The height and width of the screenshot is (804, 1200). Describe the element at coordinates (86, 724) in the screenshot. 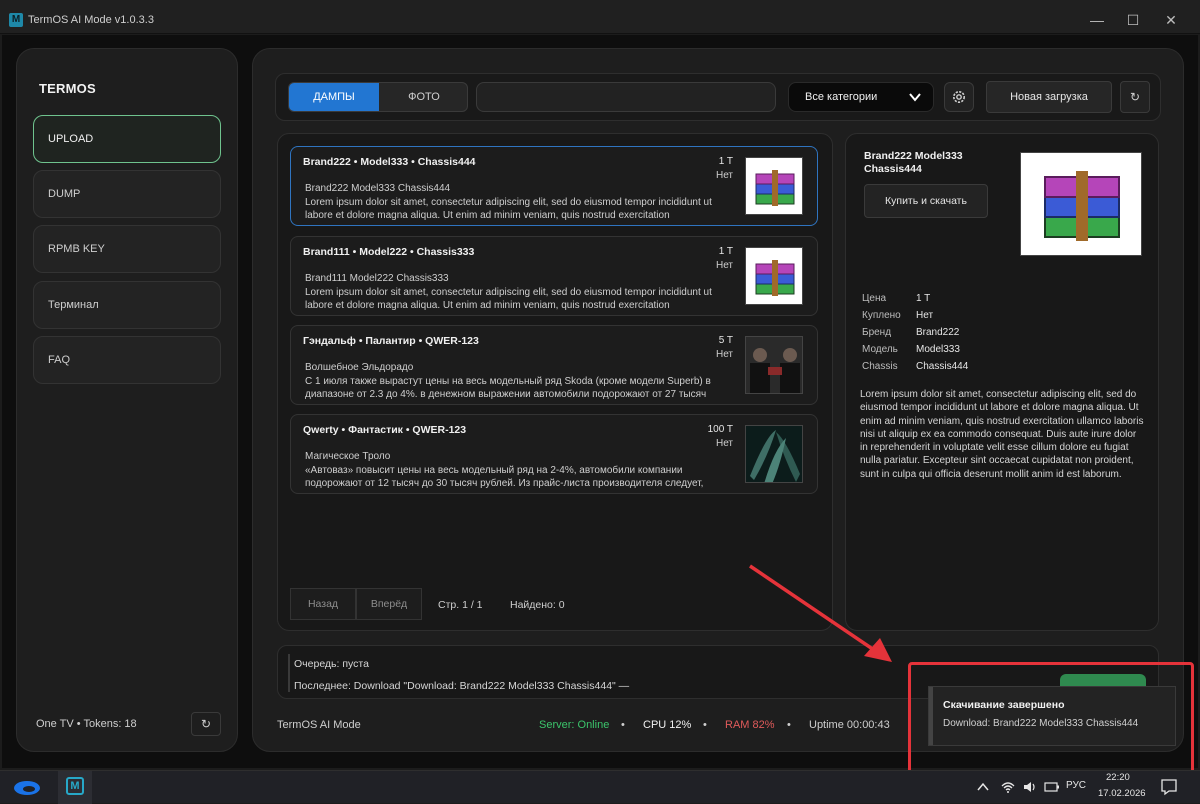

I see `tokens-label: One TV • Tokens: 18` at that location.